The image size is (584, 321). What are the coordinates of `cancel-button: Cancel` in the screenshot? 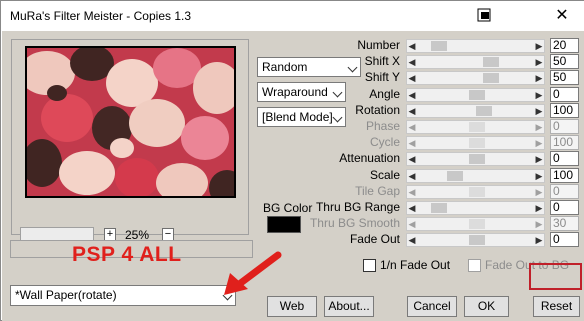 It's located at (432, 306).